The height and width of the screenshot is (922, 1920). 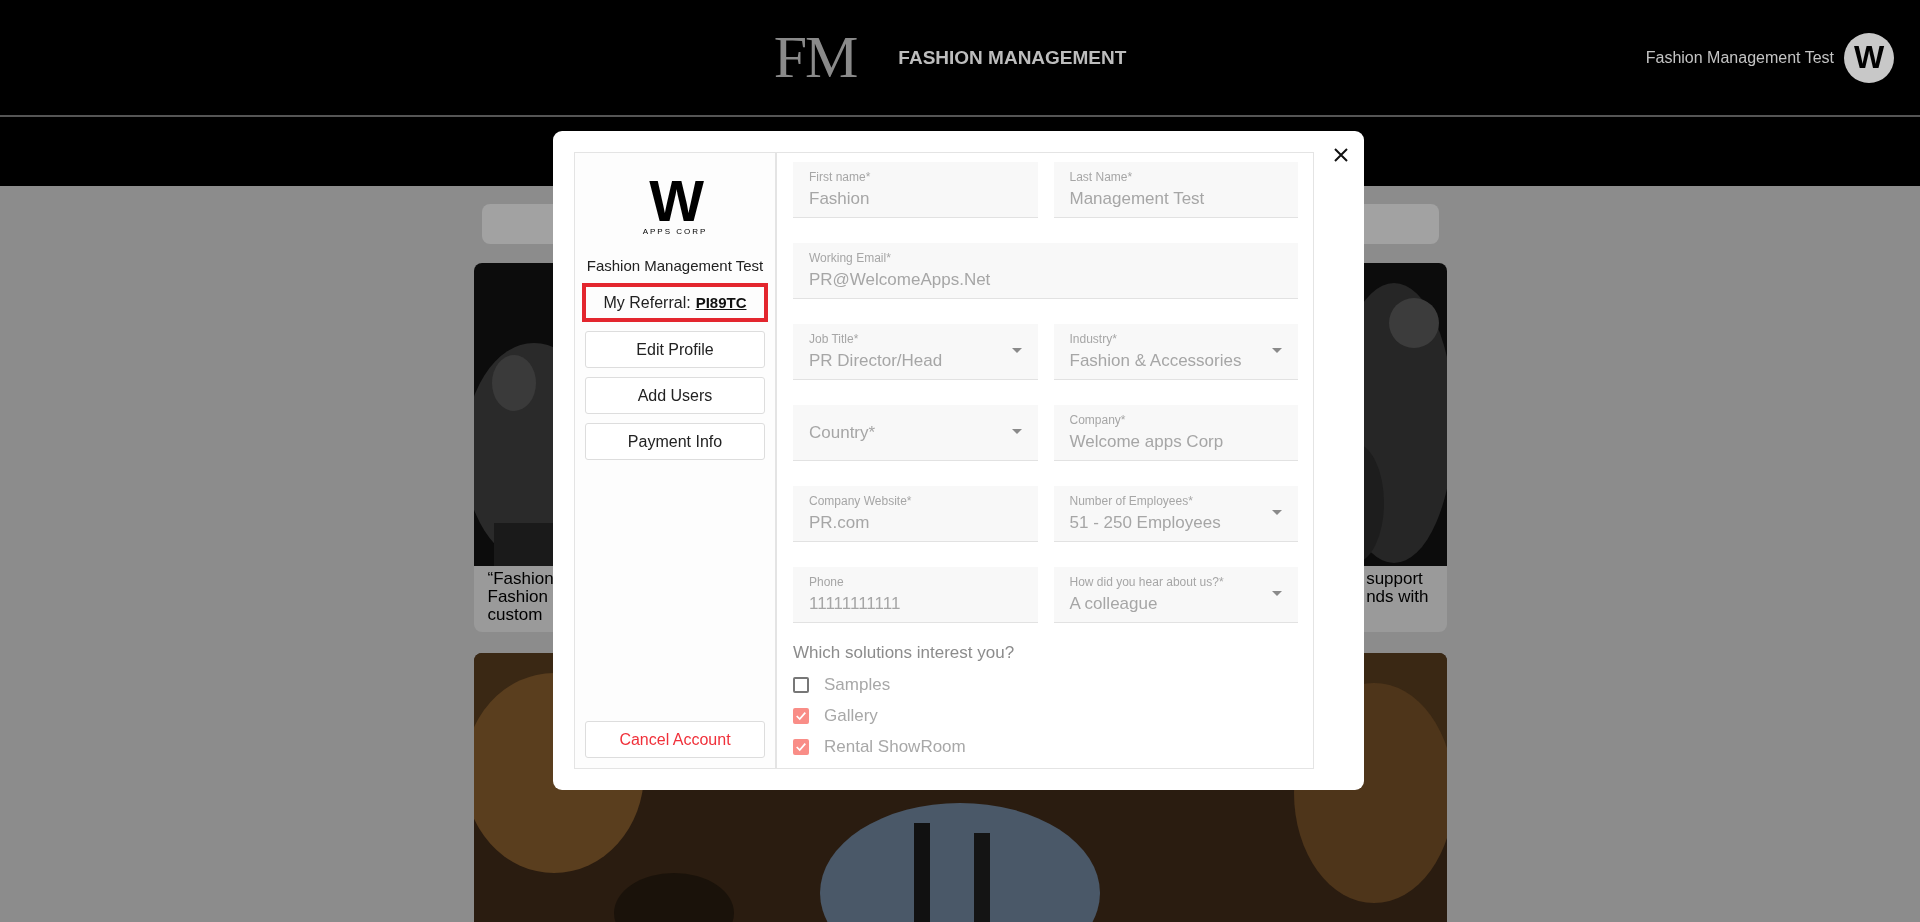 I want to click on input-field: First name* Fashion, so click(x=915, y=190).